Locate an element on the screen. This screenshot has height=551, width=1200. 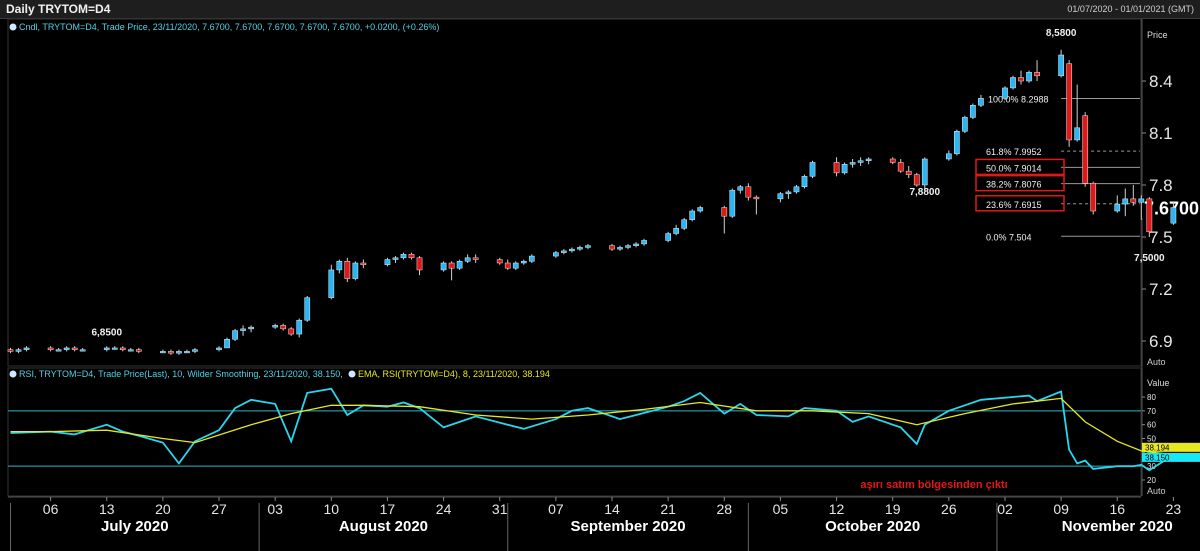
x-tick-label: 26 is located at coordinates (949, 509).